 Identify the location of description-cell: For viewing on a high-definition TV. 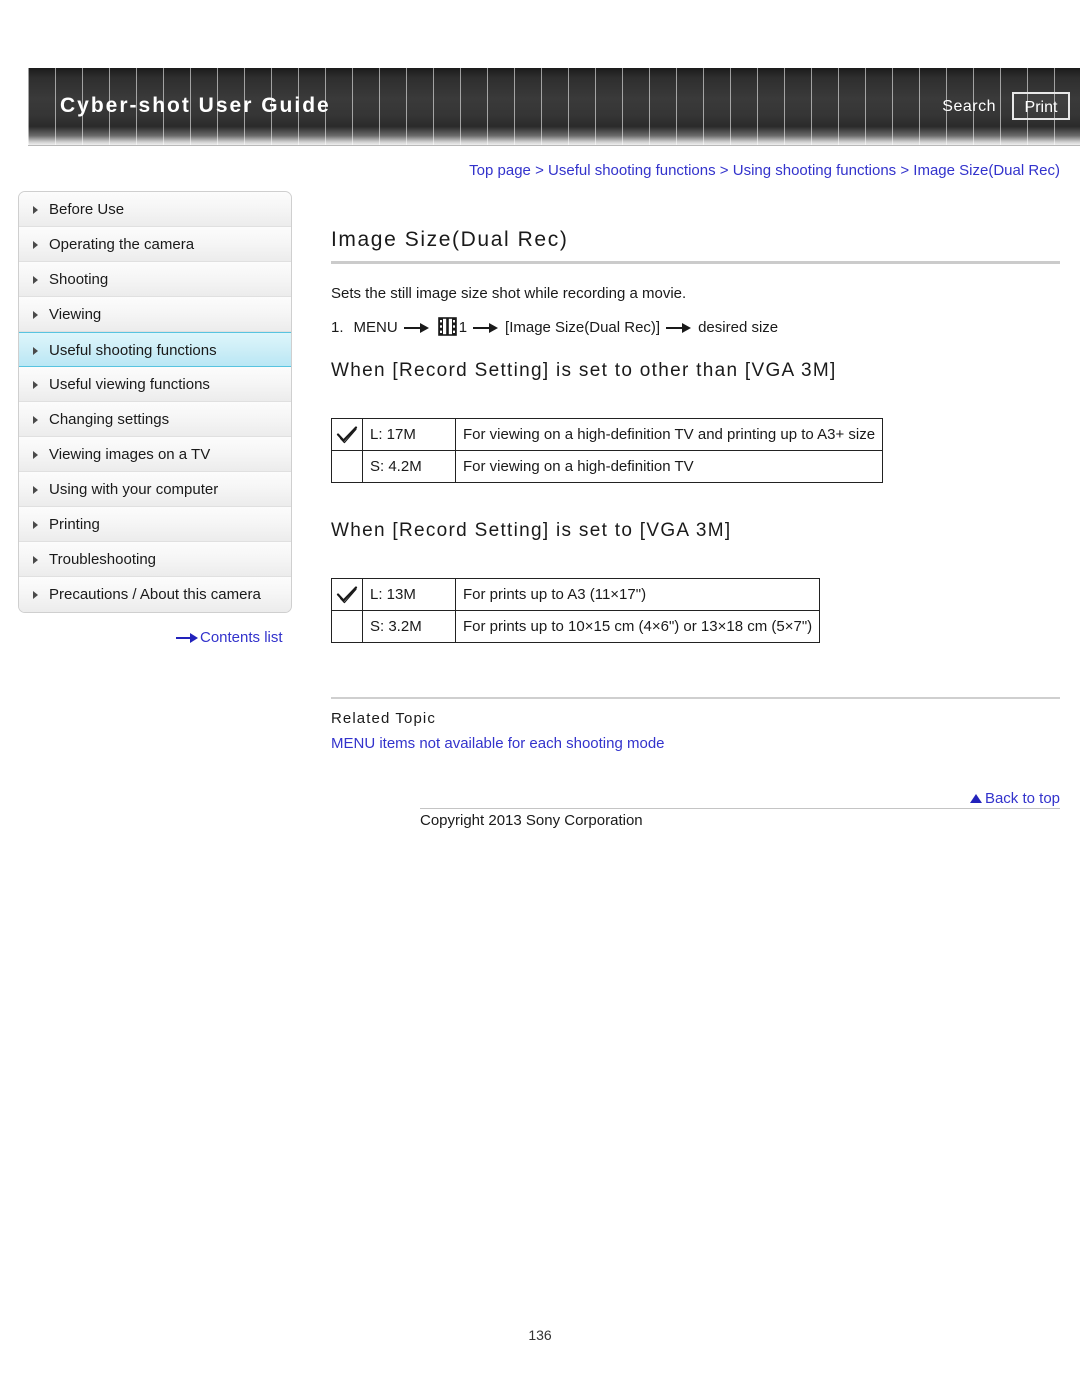
(669, 466).